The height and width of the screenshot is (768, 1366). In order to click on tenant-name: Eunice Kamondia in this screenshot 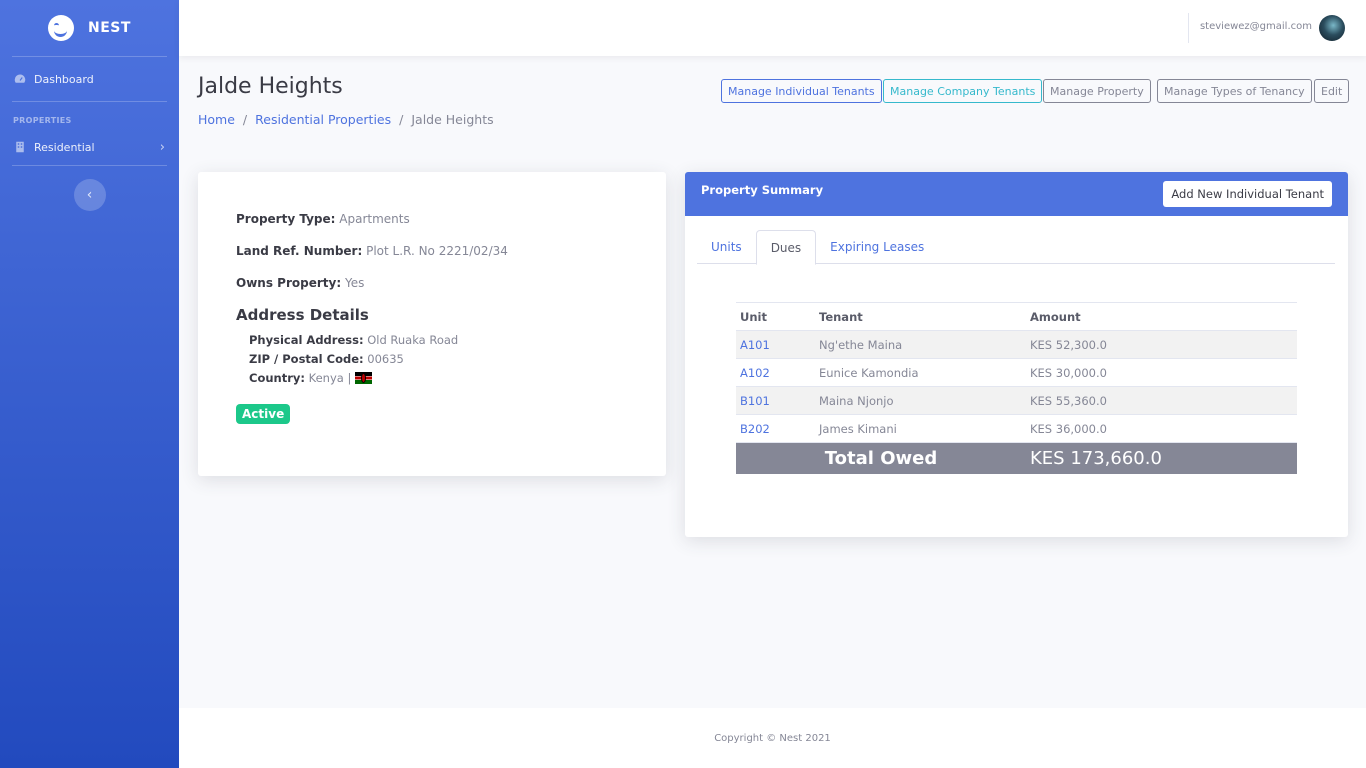, I will do `click(920, 372)`.